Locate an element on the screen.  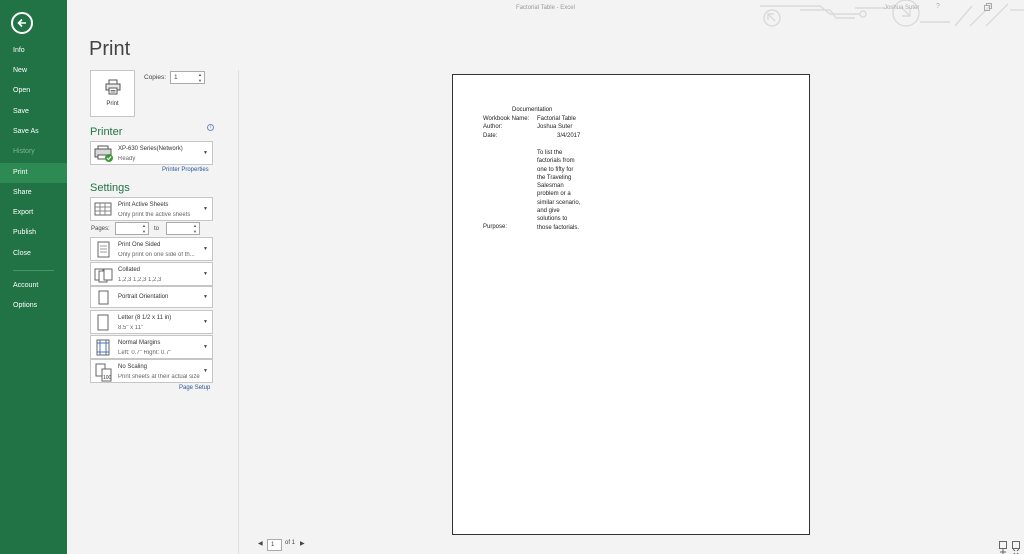
next-page-icon: ▶ is located at coordinates (302, 543).